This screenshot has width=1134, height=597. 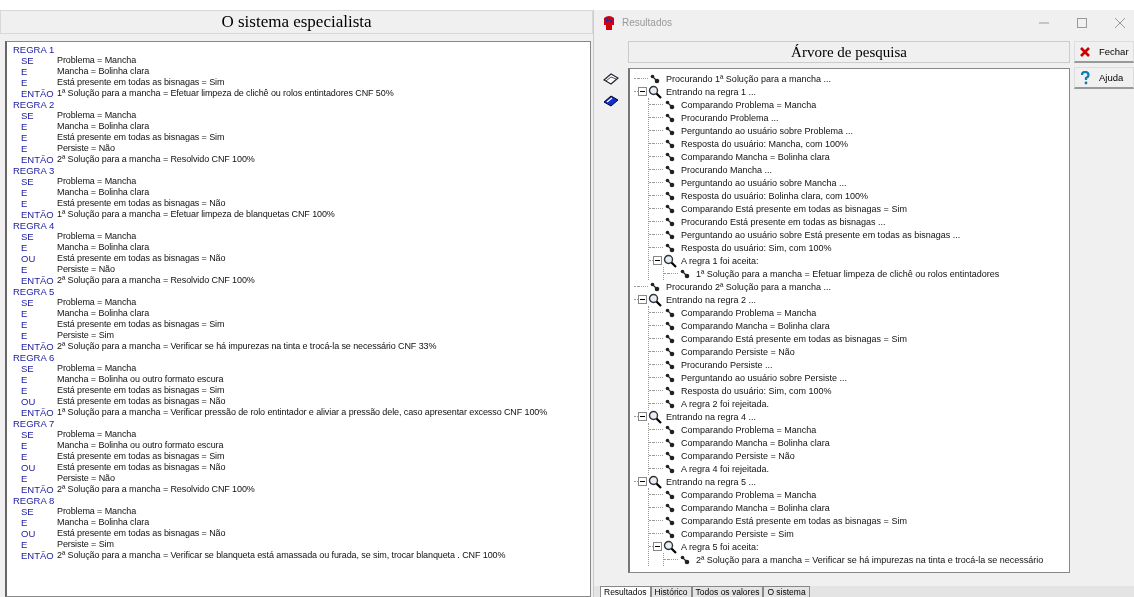 What do you see at coordinates (34, 291) in the screenshot?
I see `rule-title: REGRA 5` at bounding box center [34, 291].